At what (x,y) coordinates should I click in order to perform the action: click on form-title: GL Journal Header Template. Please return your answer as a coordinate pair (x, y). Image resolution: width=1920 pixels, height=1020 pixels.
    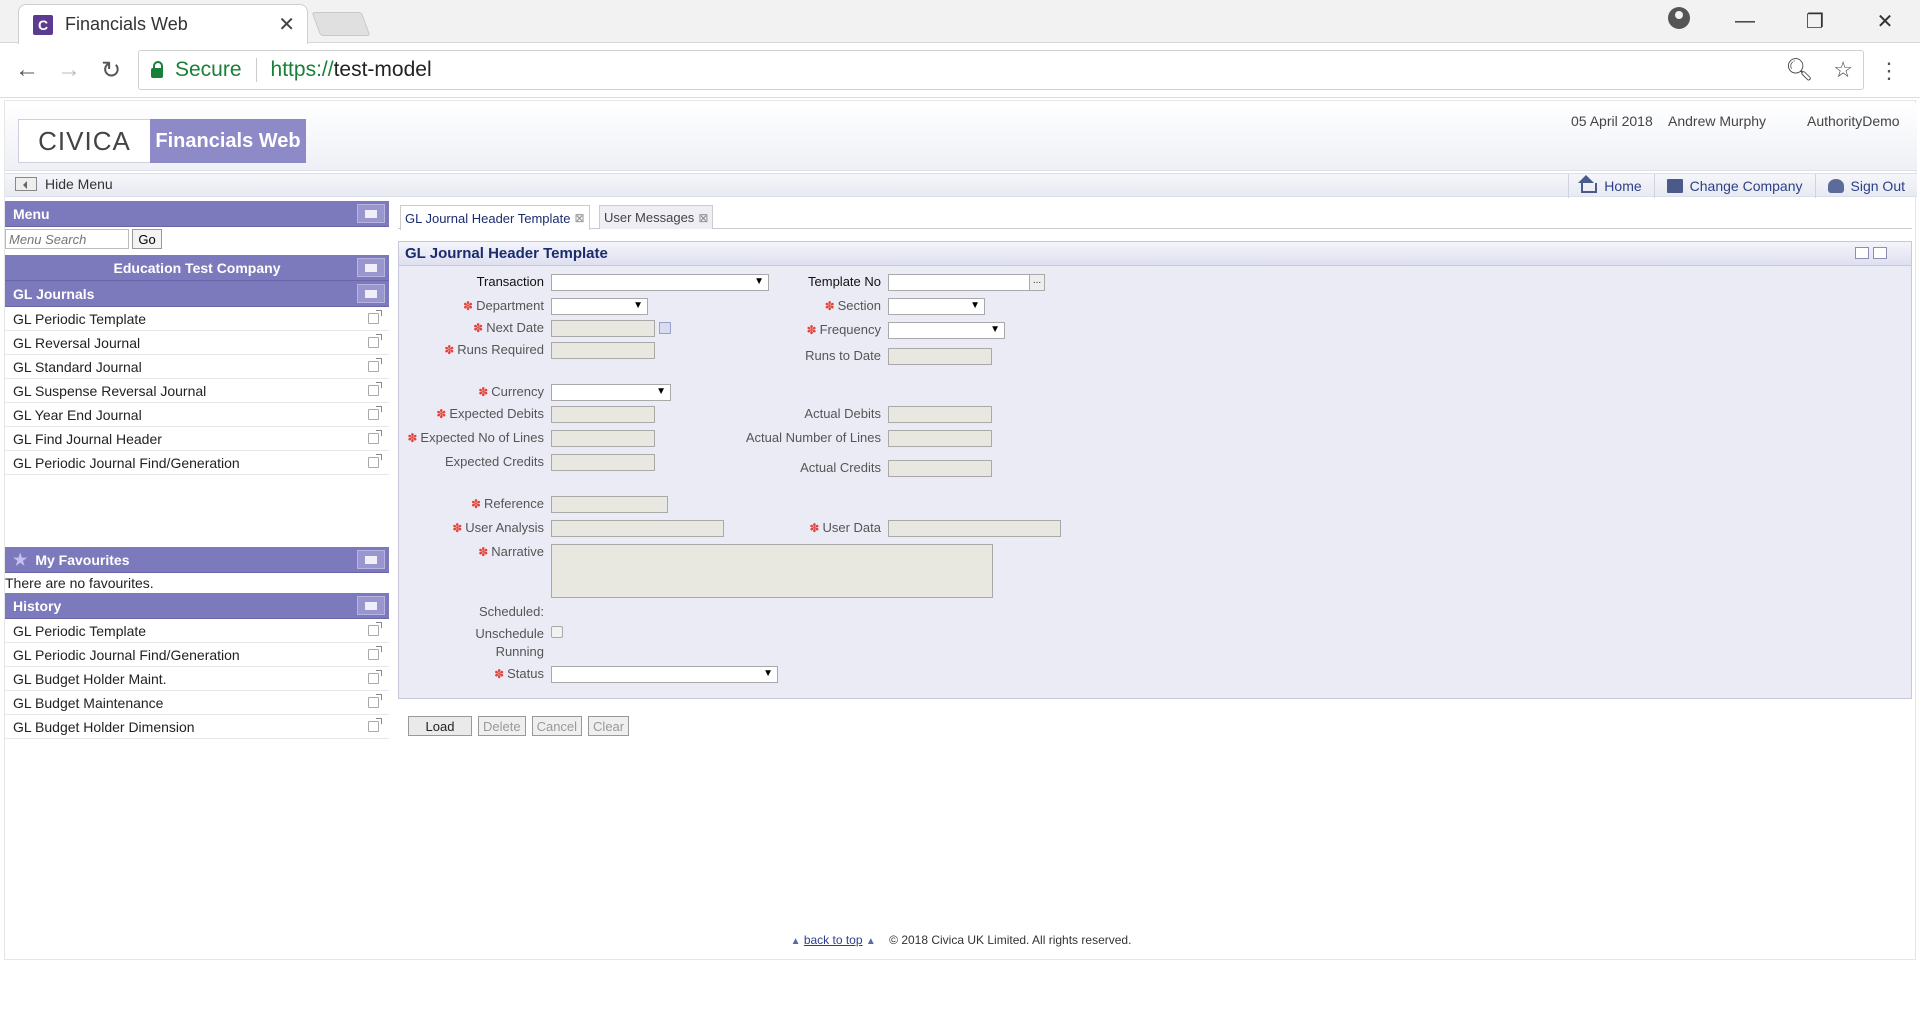
    Looking at the image, I should click on (1155, 254).